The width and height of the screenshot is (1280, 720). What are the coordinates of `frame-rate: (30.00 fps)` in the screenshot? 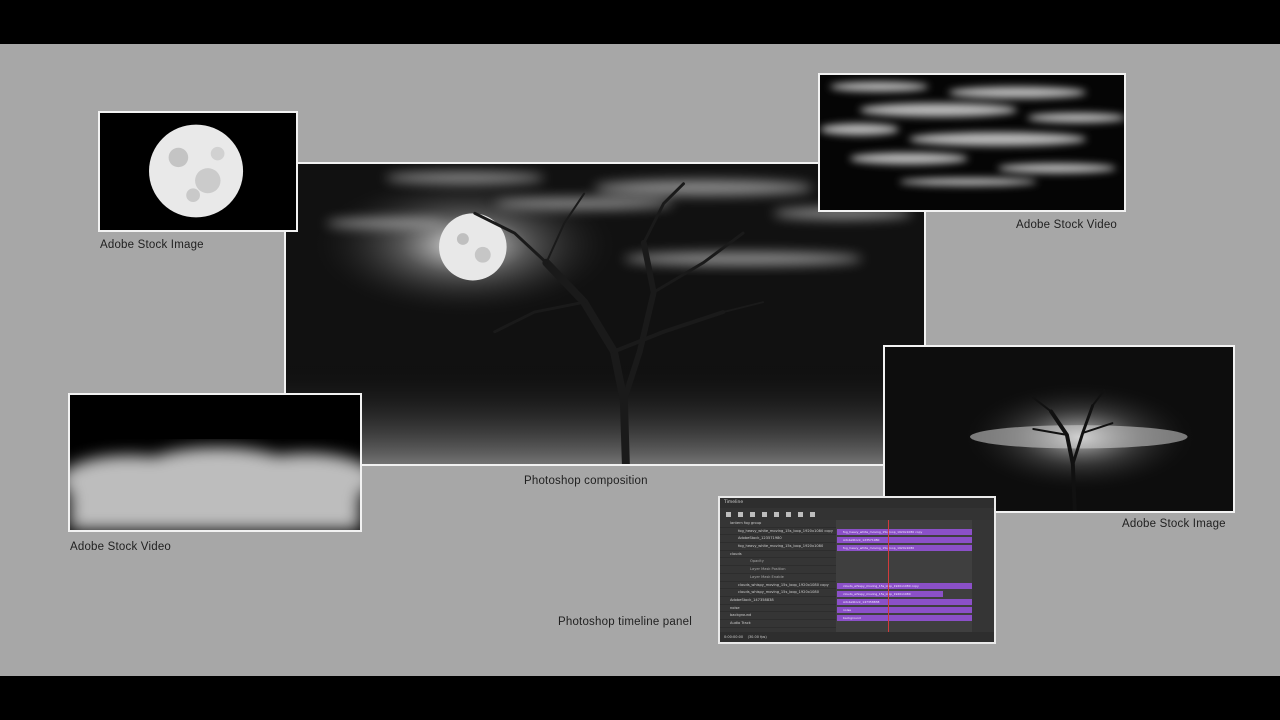 It's located at (757, 637).